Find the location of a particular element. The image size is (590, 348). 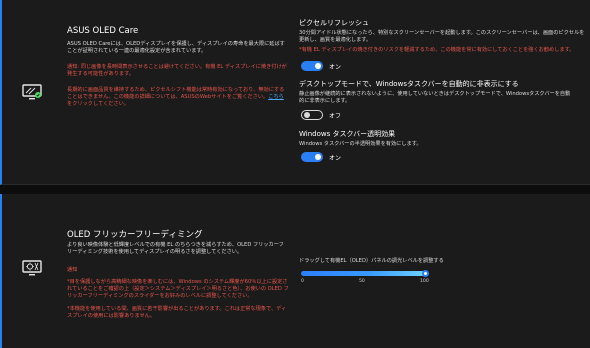

link-suffix: をクリックしてください。 is located at coordinates (98, 104).